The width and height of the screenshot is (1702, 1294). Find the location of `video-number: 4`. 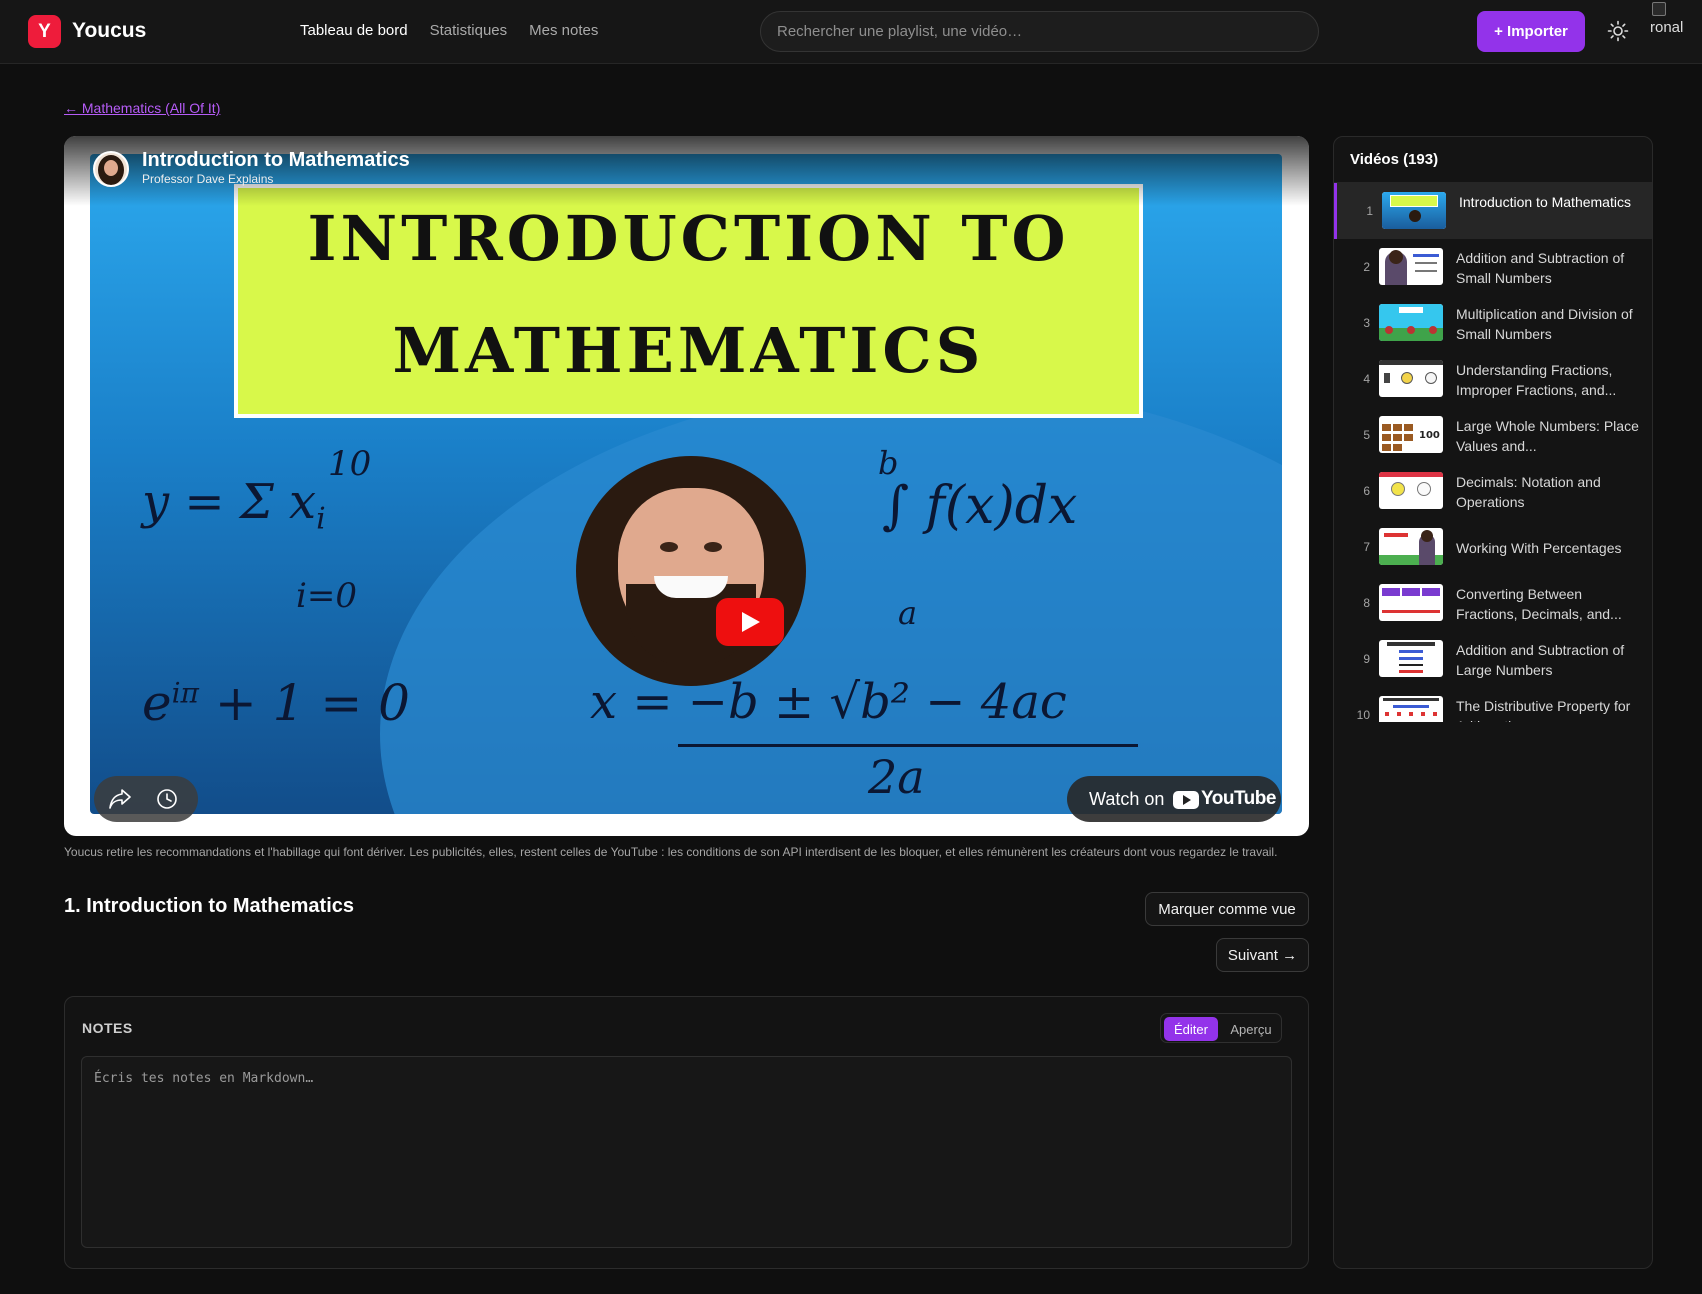

video-number: 4 is located at coordinates (1366, 379).